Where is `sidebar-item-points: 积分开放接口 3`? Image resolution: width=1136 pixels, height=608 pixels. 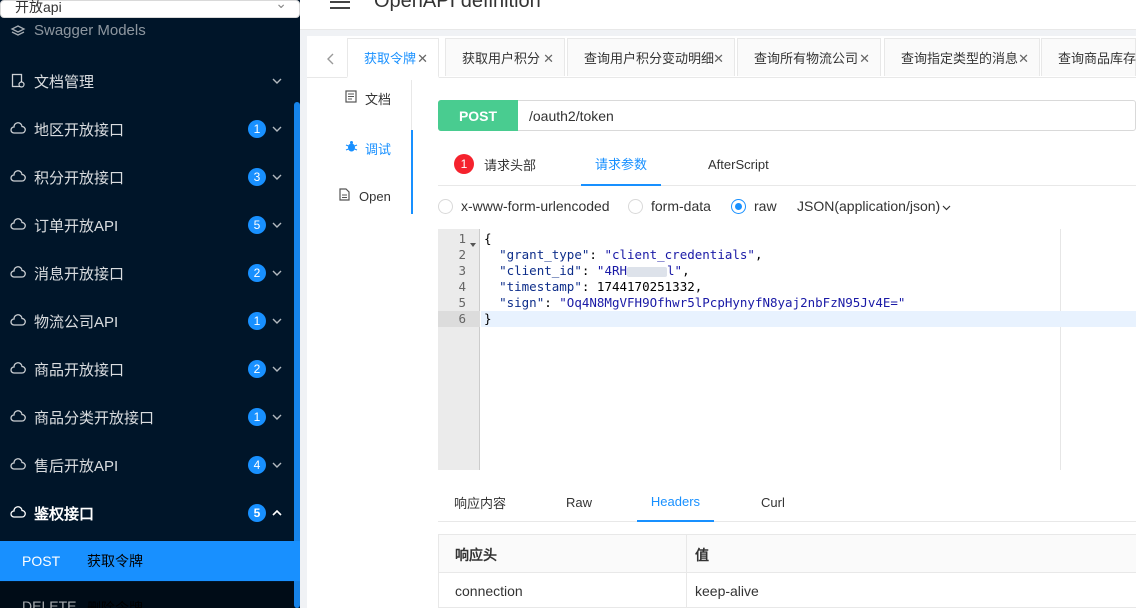
sidebar-item-points: 积分开放接口 3 is located at coordinates (150, 177).